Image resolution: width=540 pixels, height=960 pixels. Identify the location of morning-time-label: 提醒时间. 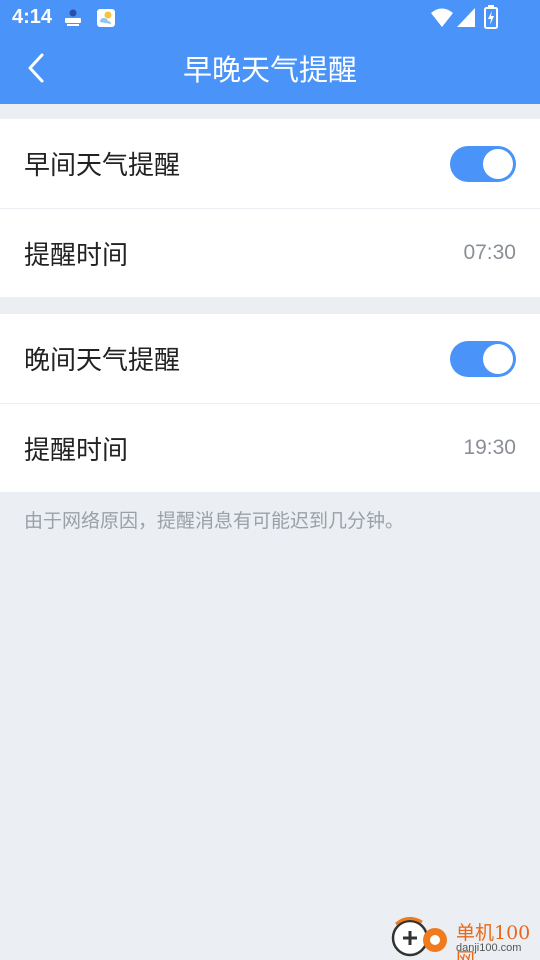
(76, 255).